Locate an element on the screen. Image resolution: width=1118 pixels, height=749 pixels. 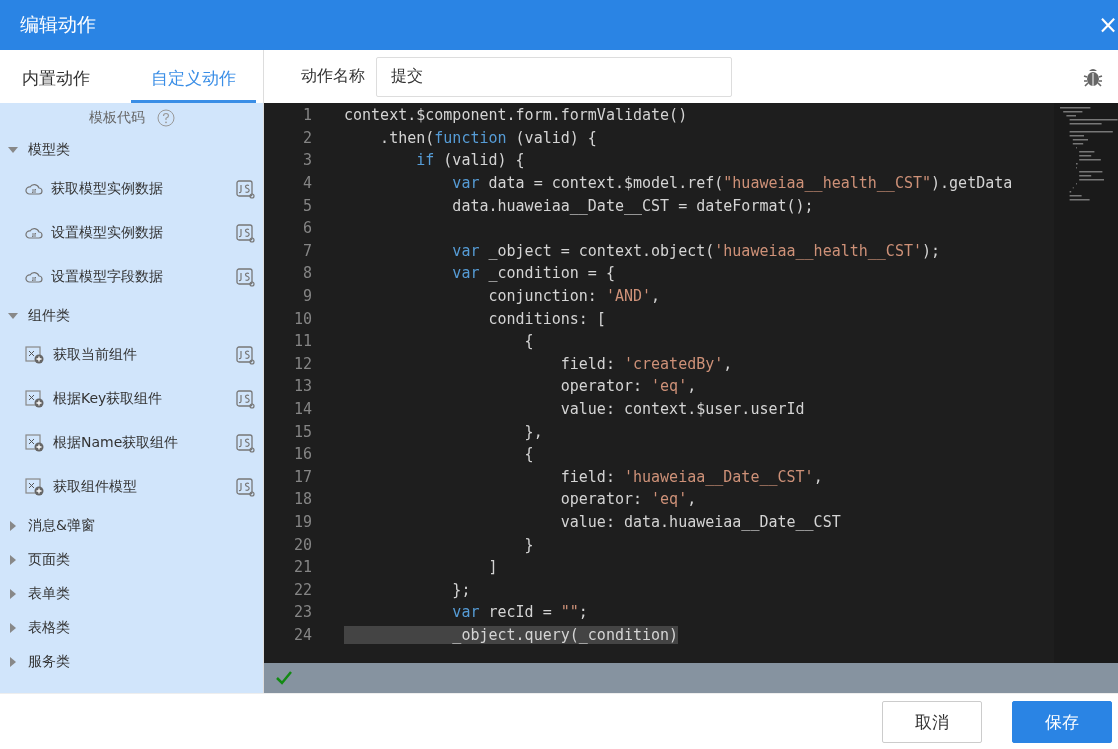
line-number: 8 is located at coordinates (307, 273).